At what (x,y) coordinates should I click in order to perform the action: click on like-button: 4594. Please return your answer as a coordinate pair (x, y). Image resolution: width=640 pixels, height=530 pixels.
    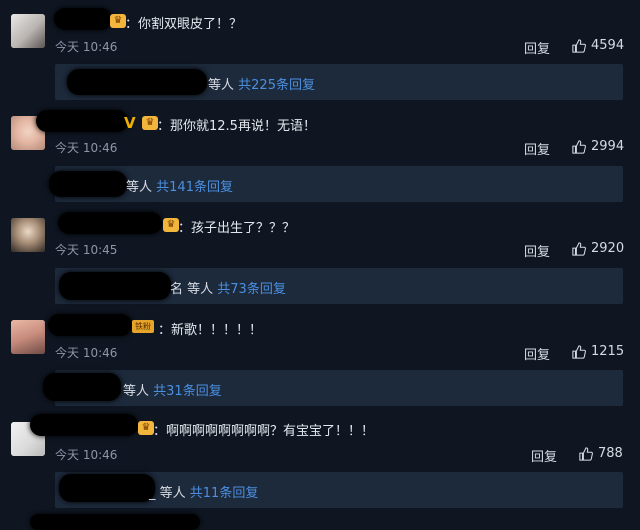
    Looking at the image, I should click on (598, 45).